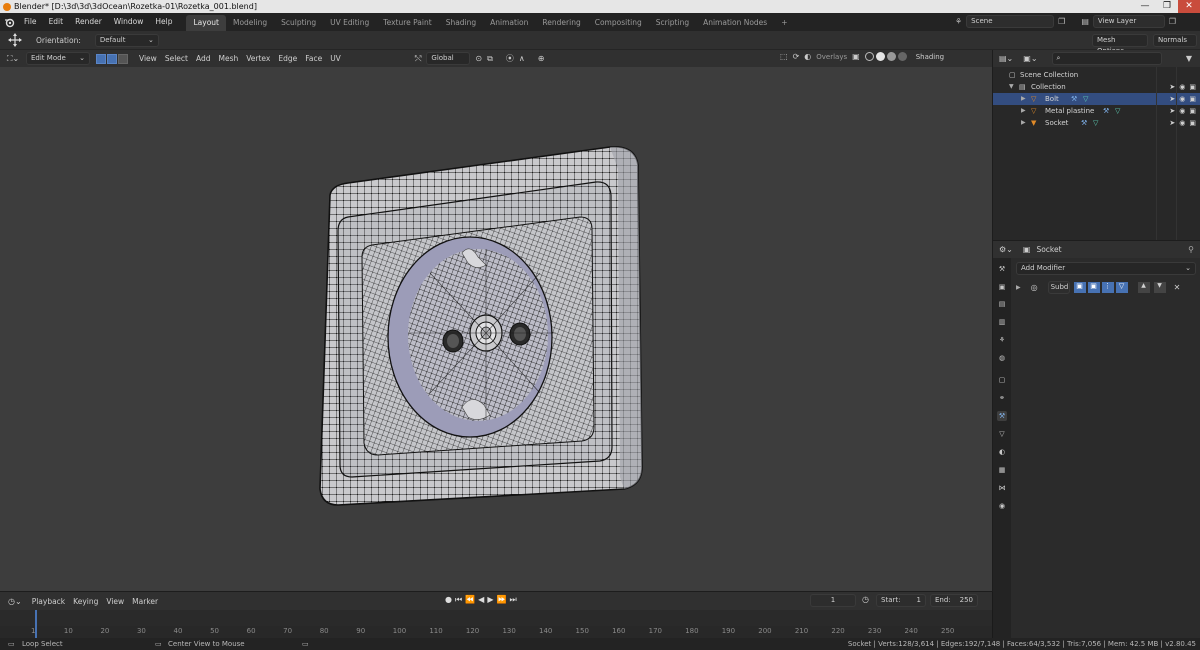  Describe the element at coordinates (880, 56) in the screenshot. I see `solid-shading-icon` at that location.